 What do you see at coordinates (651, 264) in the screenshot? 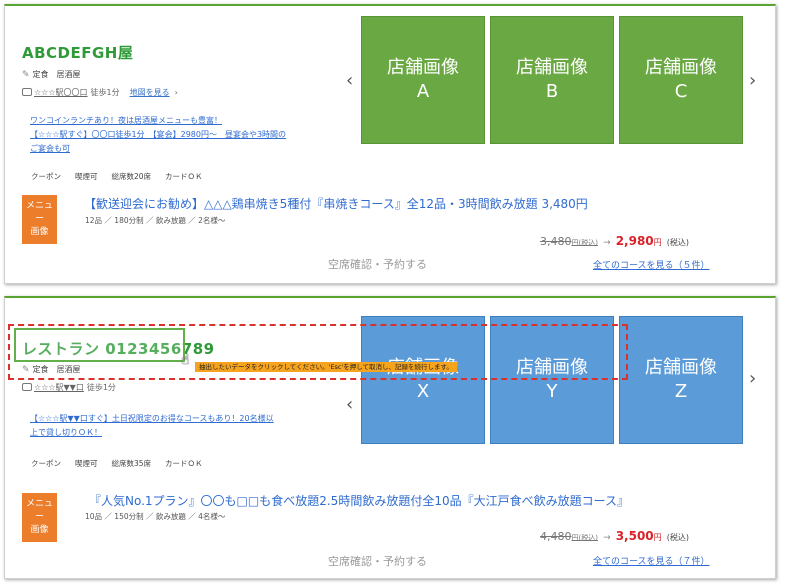
I see `all-courses-link: 全てのコースを見る（５件）` at bounding box center [651, 264].